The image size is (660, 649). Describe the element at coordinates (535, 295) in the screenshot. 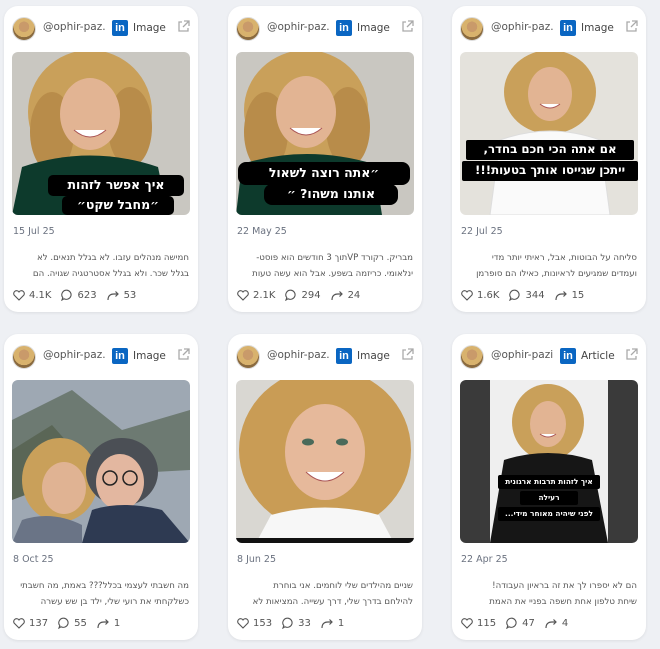

I see `comments-count: 344` at that location.